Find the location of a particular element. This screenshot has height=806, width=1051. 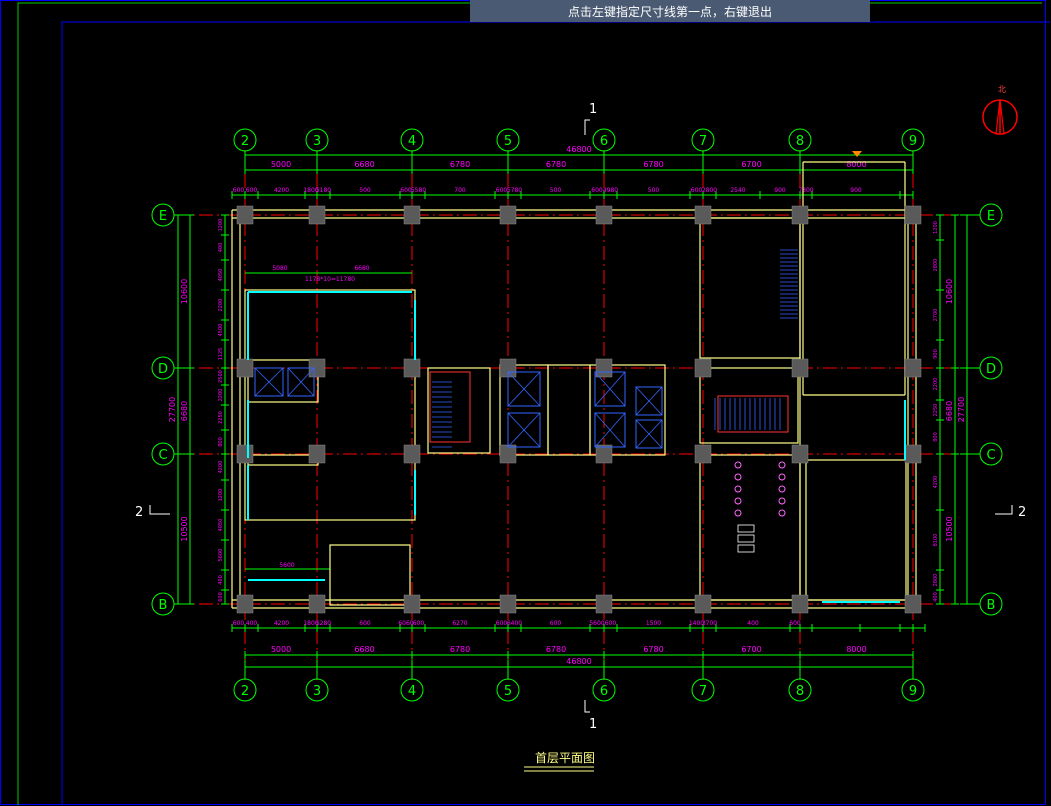

dim-top-sub-text: 500 is located at coordinates (556, 190).